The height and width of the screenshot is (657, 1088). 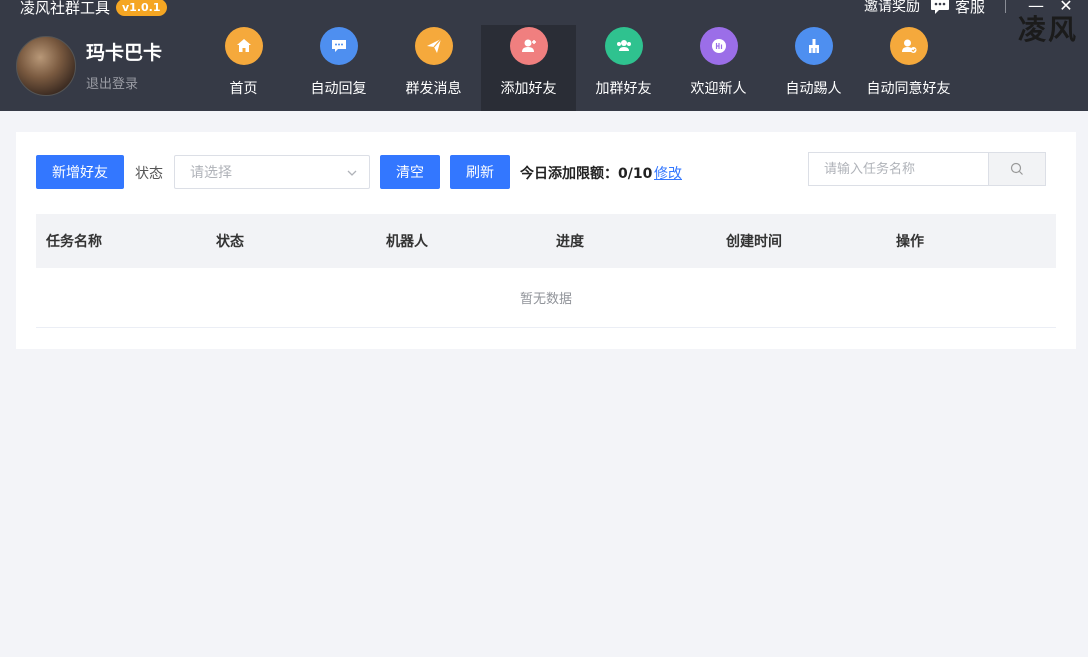 What do you see at coordinates (65, 8) in the screenshot?
I see `app-name: 凌风社群工具` at bounding box center [65, 8].